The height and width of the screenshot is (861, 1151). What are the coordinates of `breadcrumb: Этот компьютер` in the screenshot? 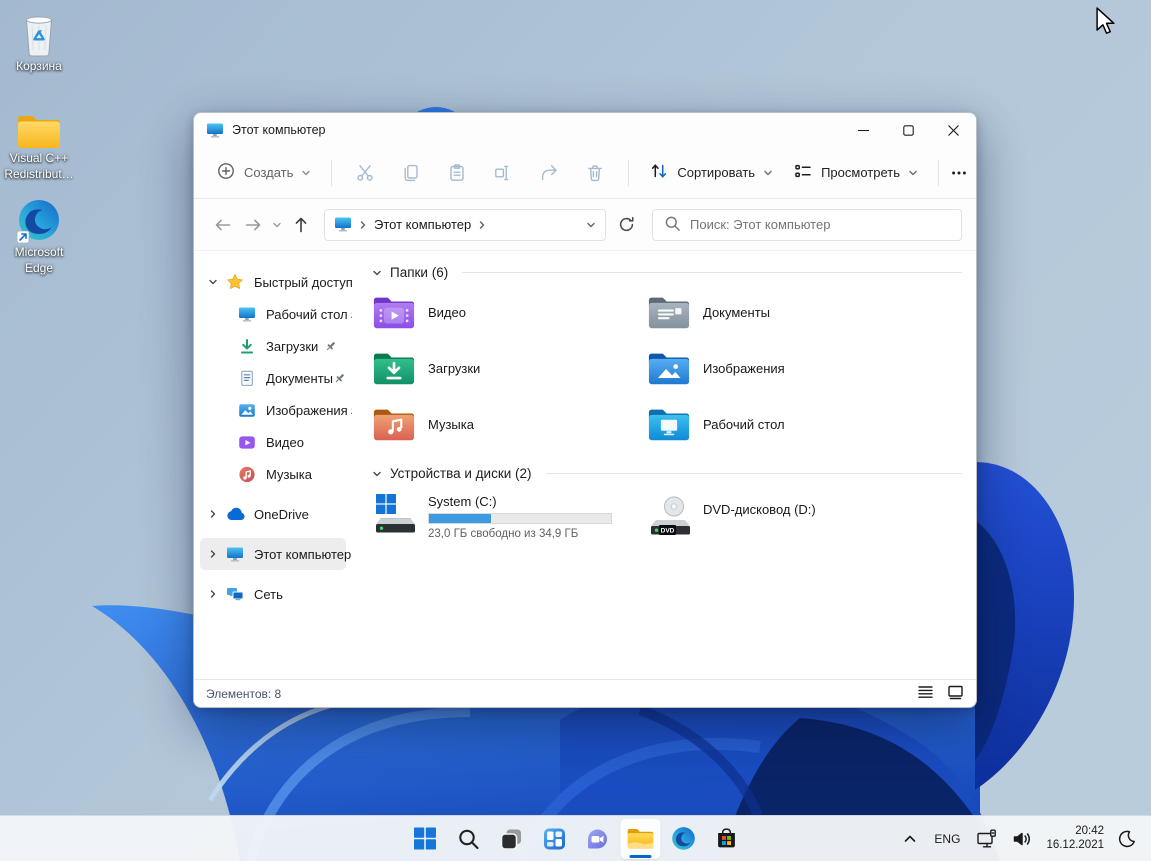 It's located at (422, 224).